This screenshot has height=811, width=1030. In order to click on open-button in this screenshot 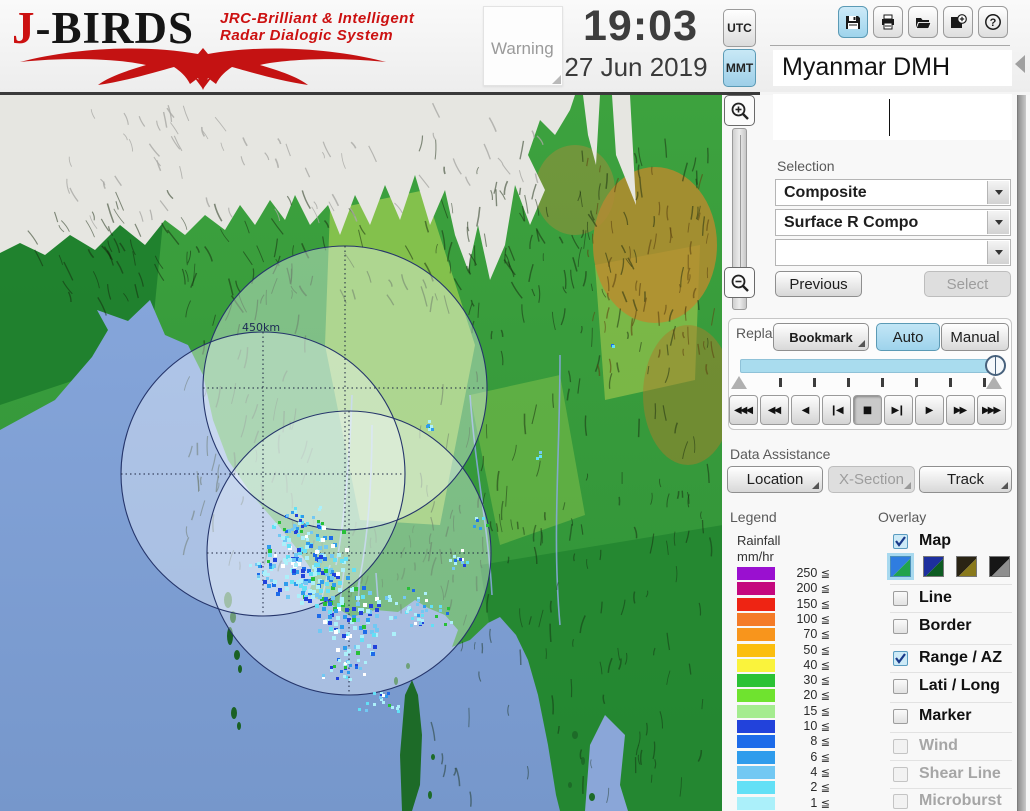, I will do `click(923, 22)`.